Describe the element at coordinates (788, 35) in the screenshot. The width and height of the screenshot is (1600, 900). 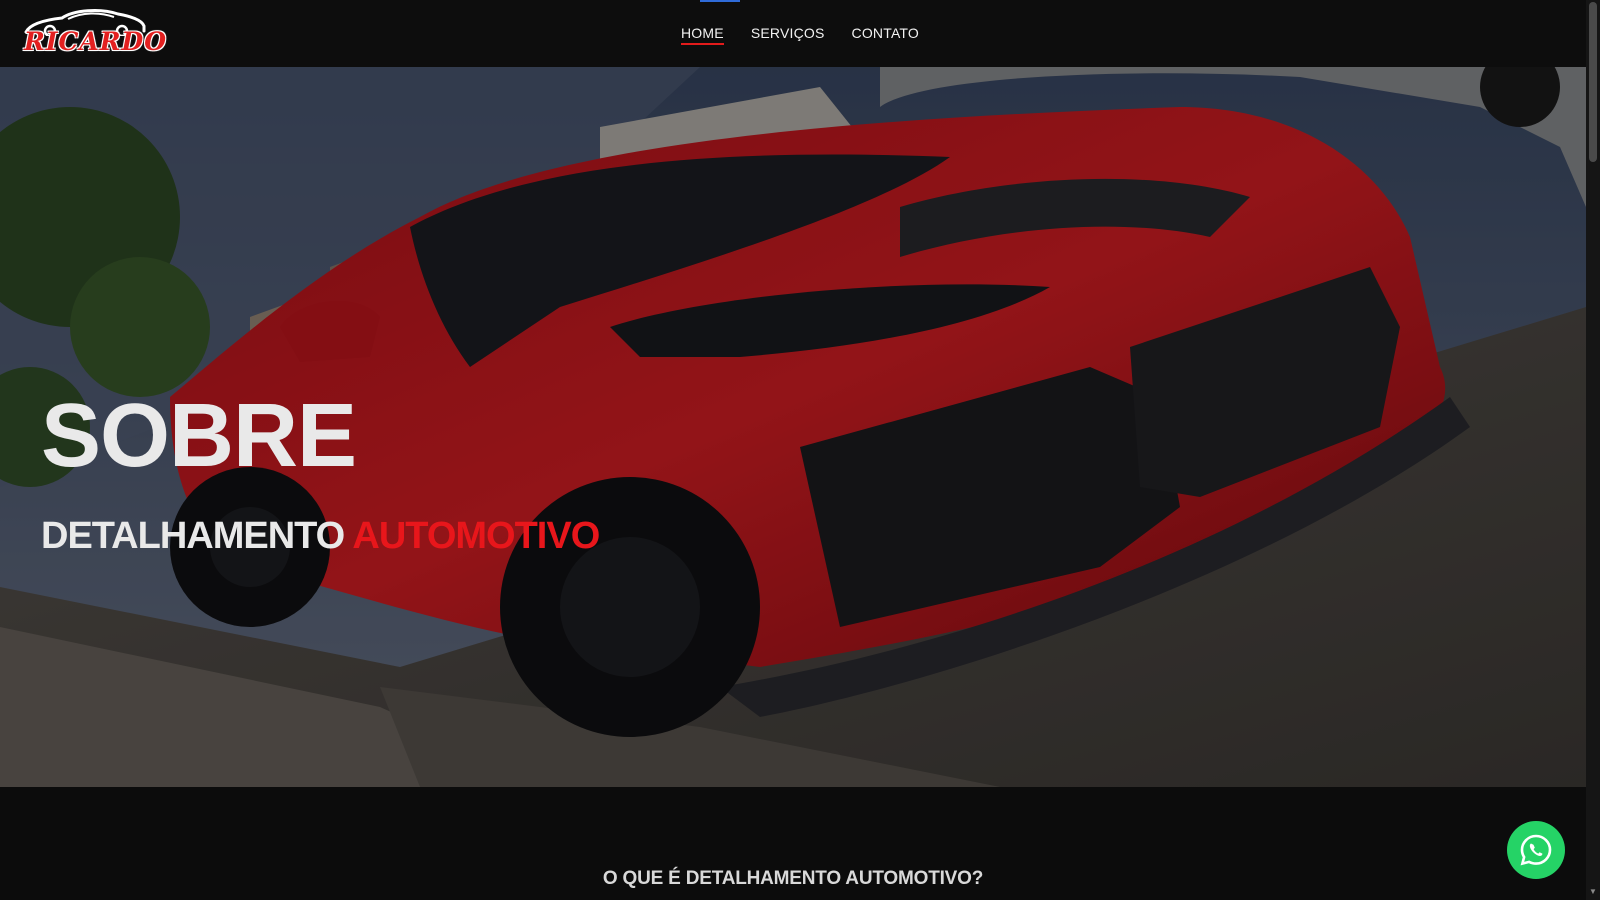
I see `nav-servicos: SERVIÇOS` at that location.